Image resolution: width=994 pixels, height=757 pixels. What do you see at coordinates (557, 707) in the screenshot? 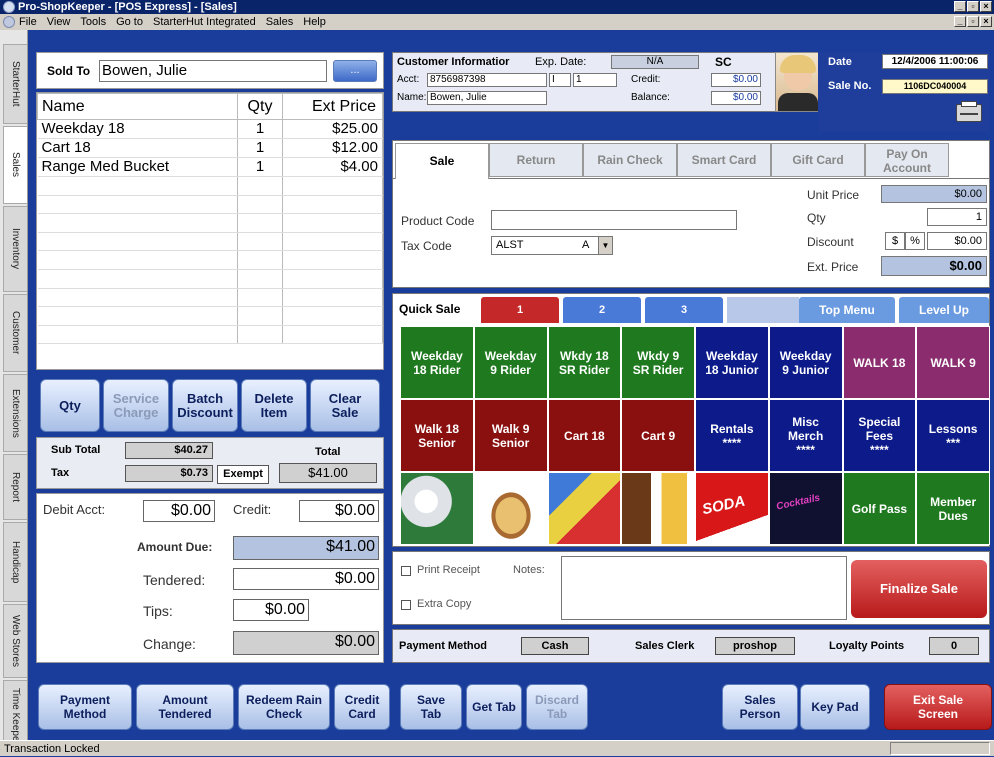
I see `discard-tab-button: Discard Tab` at bounding box center [557, 707].